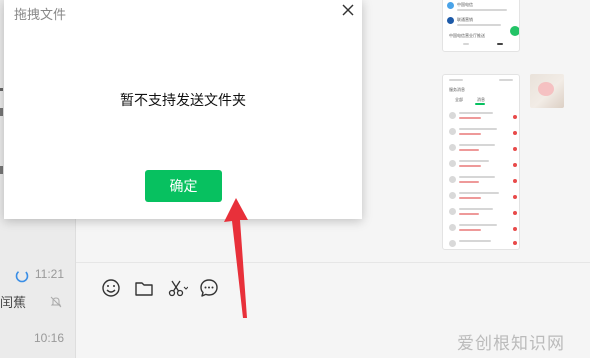  I want to click on conversation-time: 10:16, so click(48, 338).